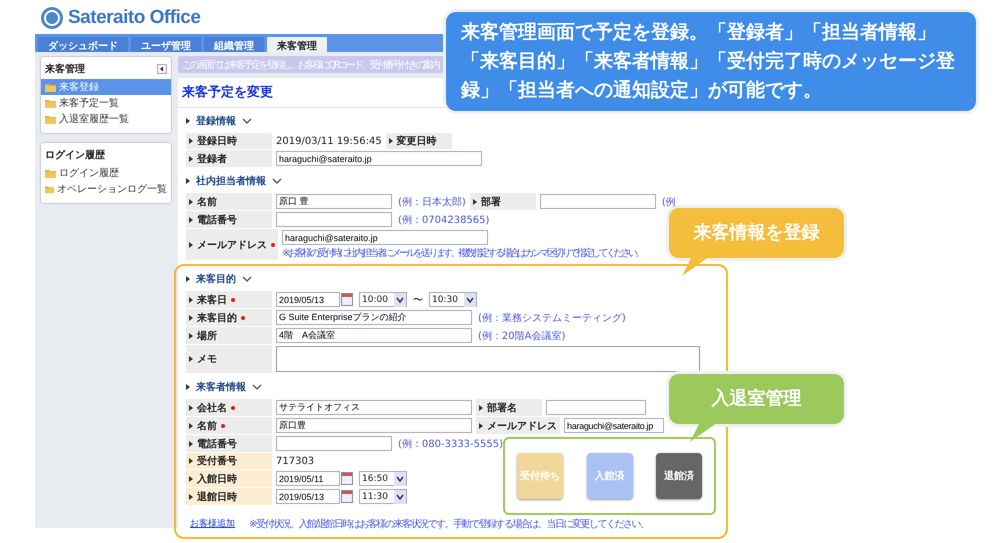  I want to click on text-field: サテライトオフィス, so click(374, 407).